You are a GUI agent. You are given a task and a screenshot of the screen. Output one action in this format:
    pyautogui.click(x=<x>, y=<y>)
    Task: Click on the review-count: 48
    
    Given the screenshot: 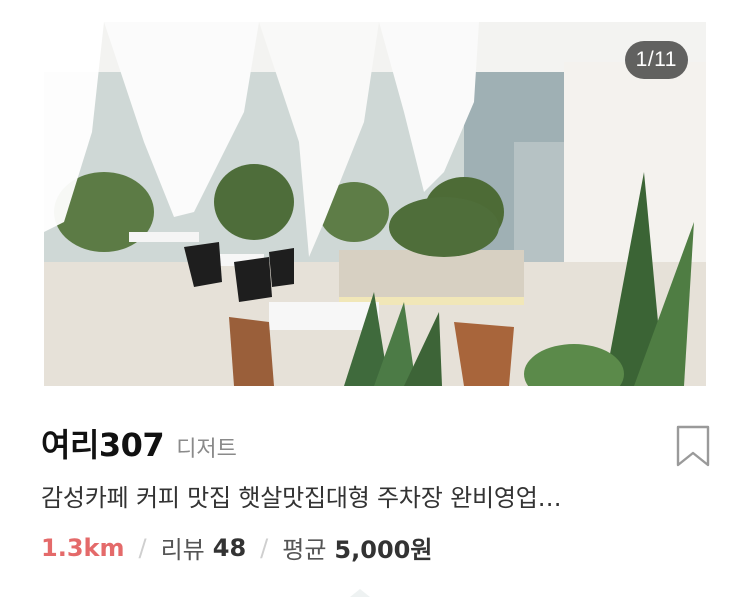 What is the action you would take?
    pyautogui.click(x=229, y=547)
    